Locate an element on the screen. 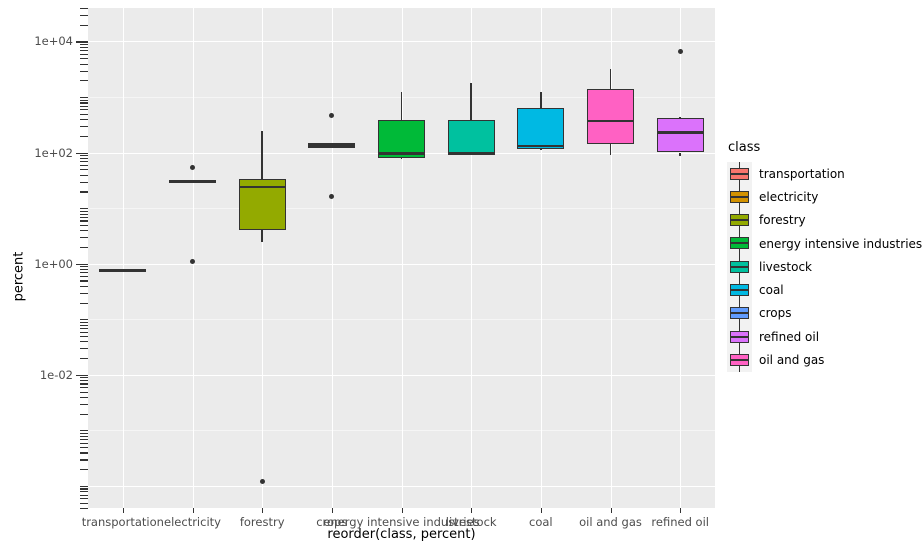  legend-item-oil-and-gas: oil and gas is located at coordinates (822, 360).